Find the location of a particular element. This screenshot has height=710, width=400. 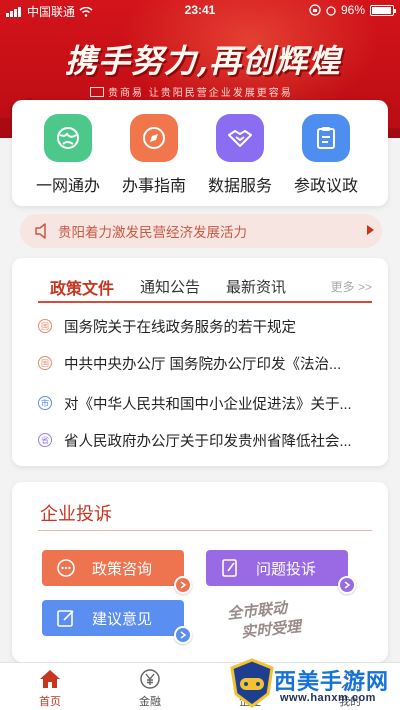

quick-action-data-service: 数据服务 is located at coordinates (240, 155).